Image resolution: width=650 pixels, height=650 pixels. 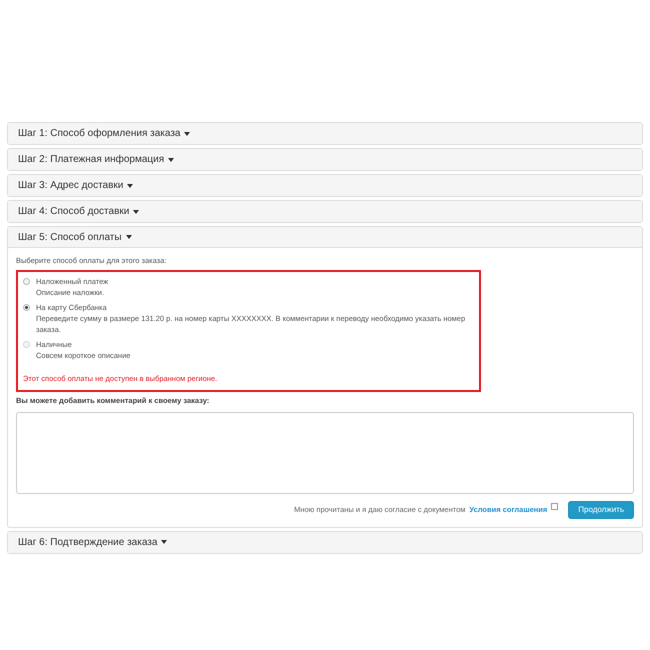 I want to click on step-heading: Шаг 3: Адрес доставки, so click(x=325, y=185).